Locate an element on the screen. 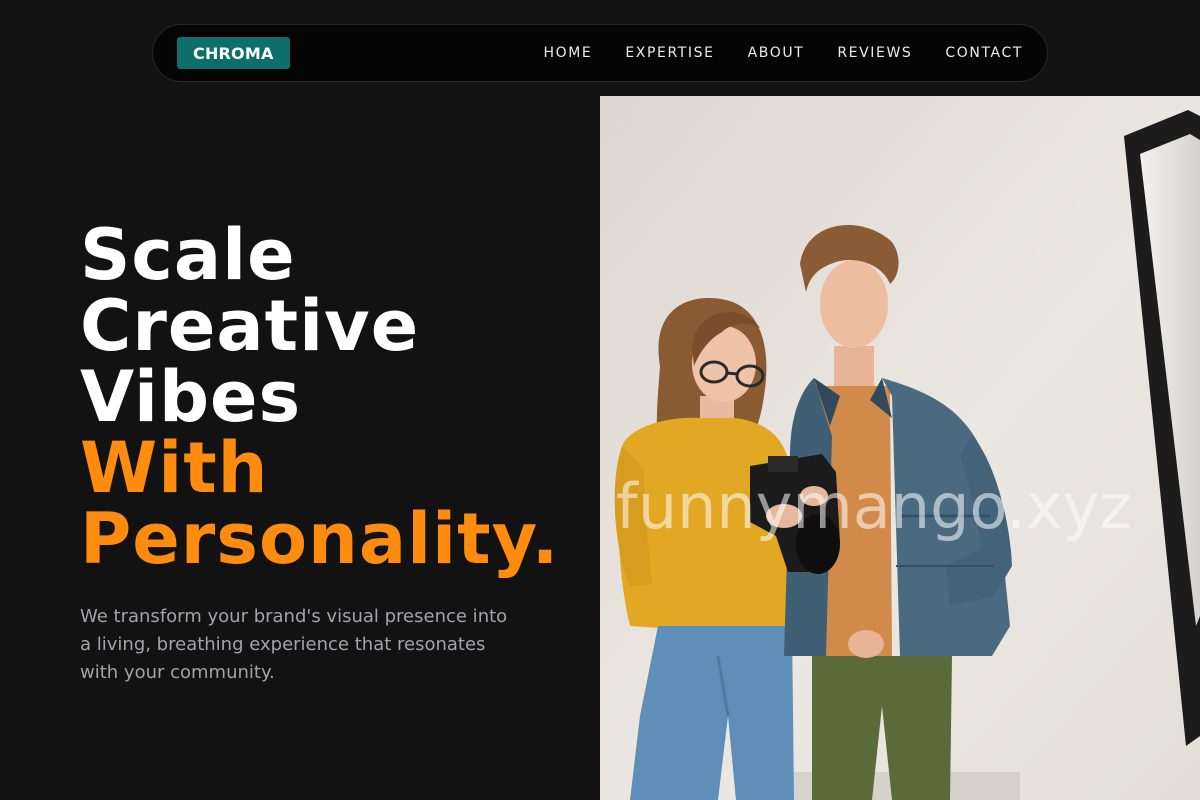  nav-about: ABOUT is located at coordinates (776, 53).